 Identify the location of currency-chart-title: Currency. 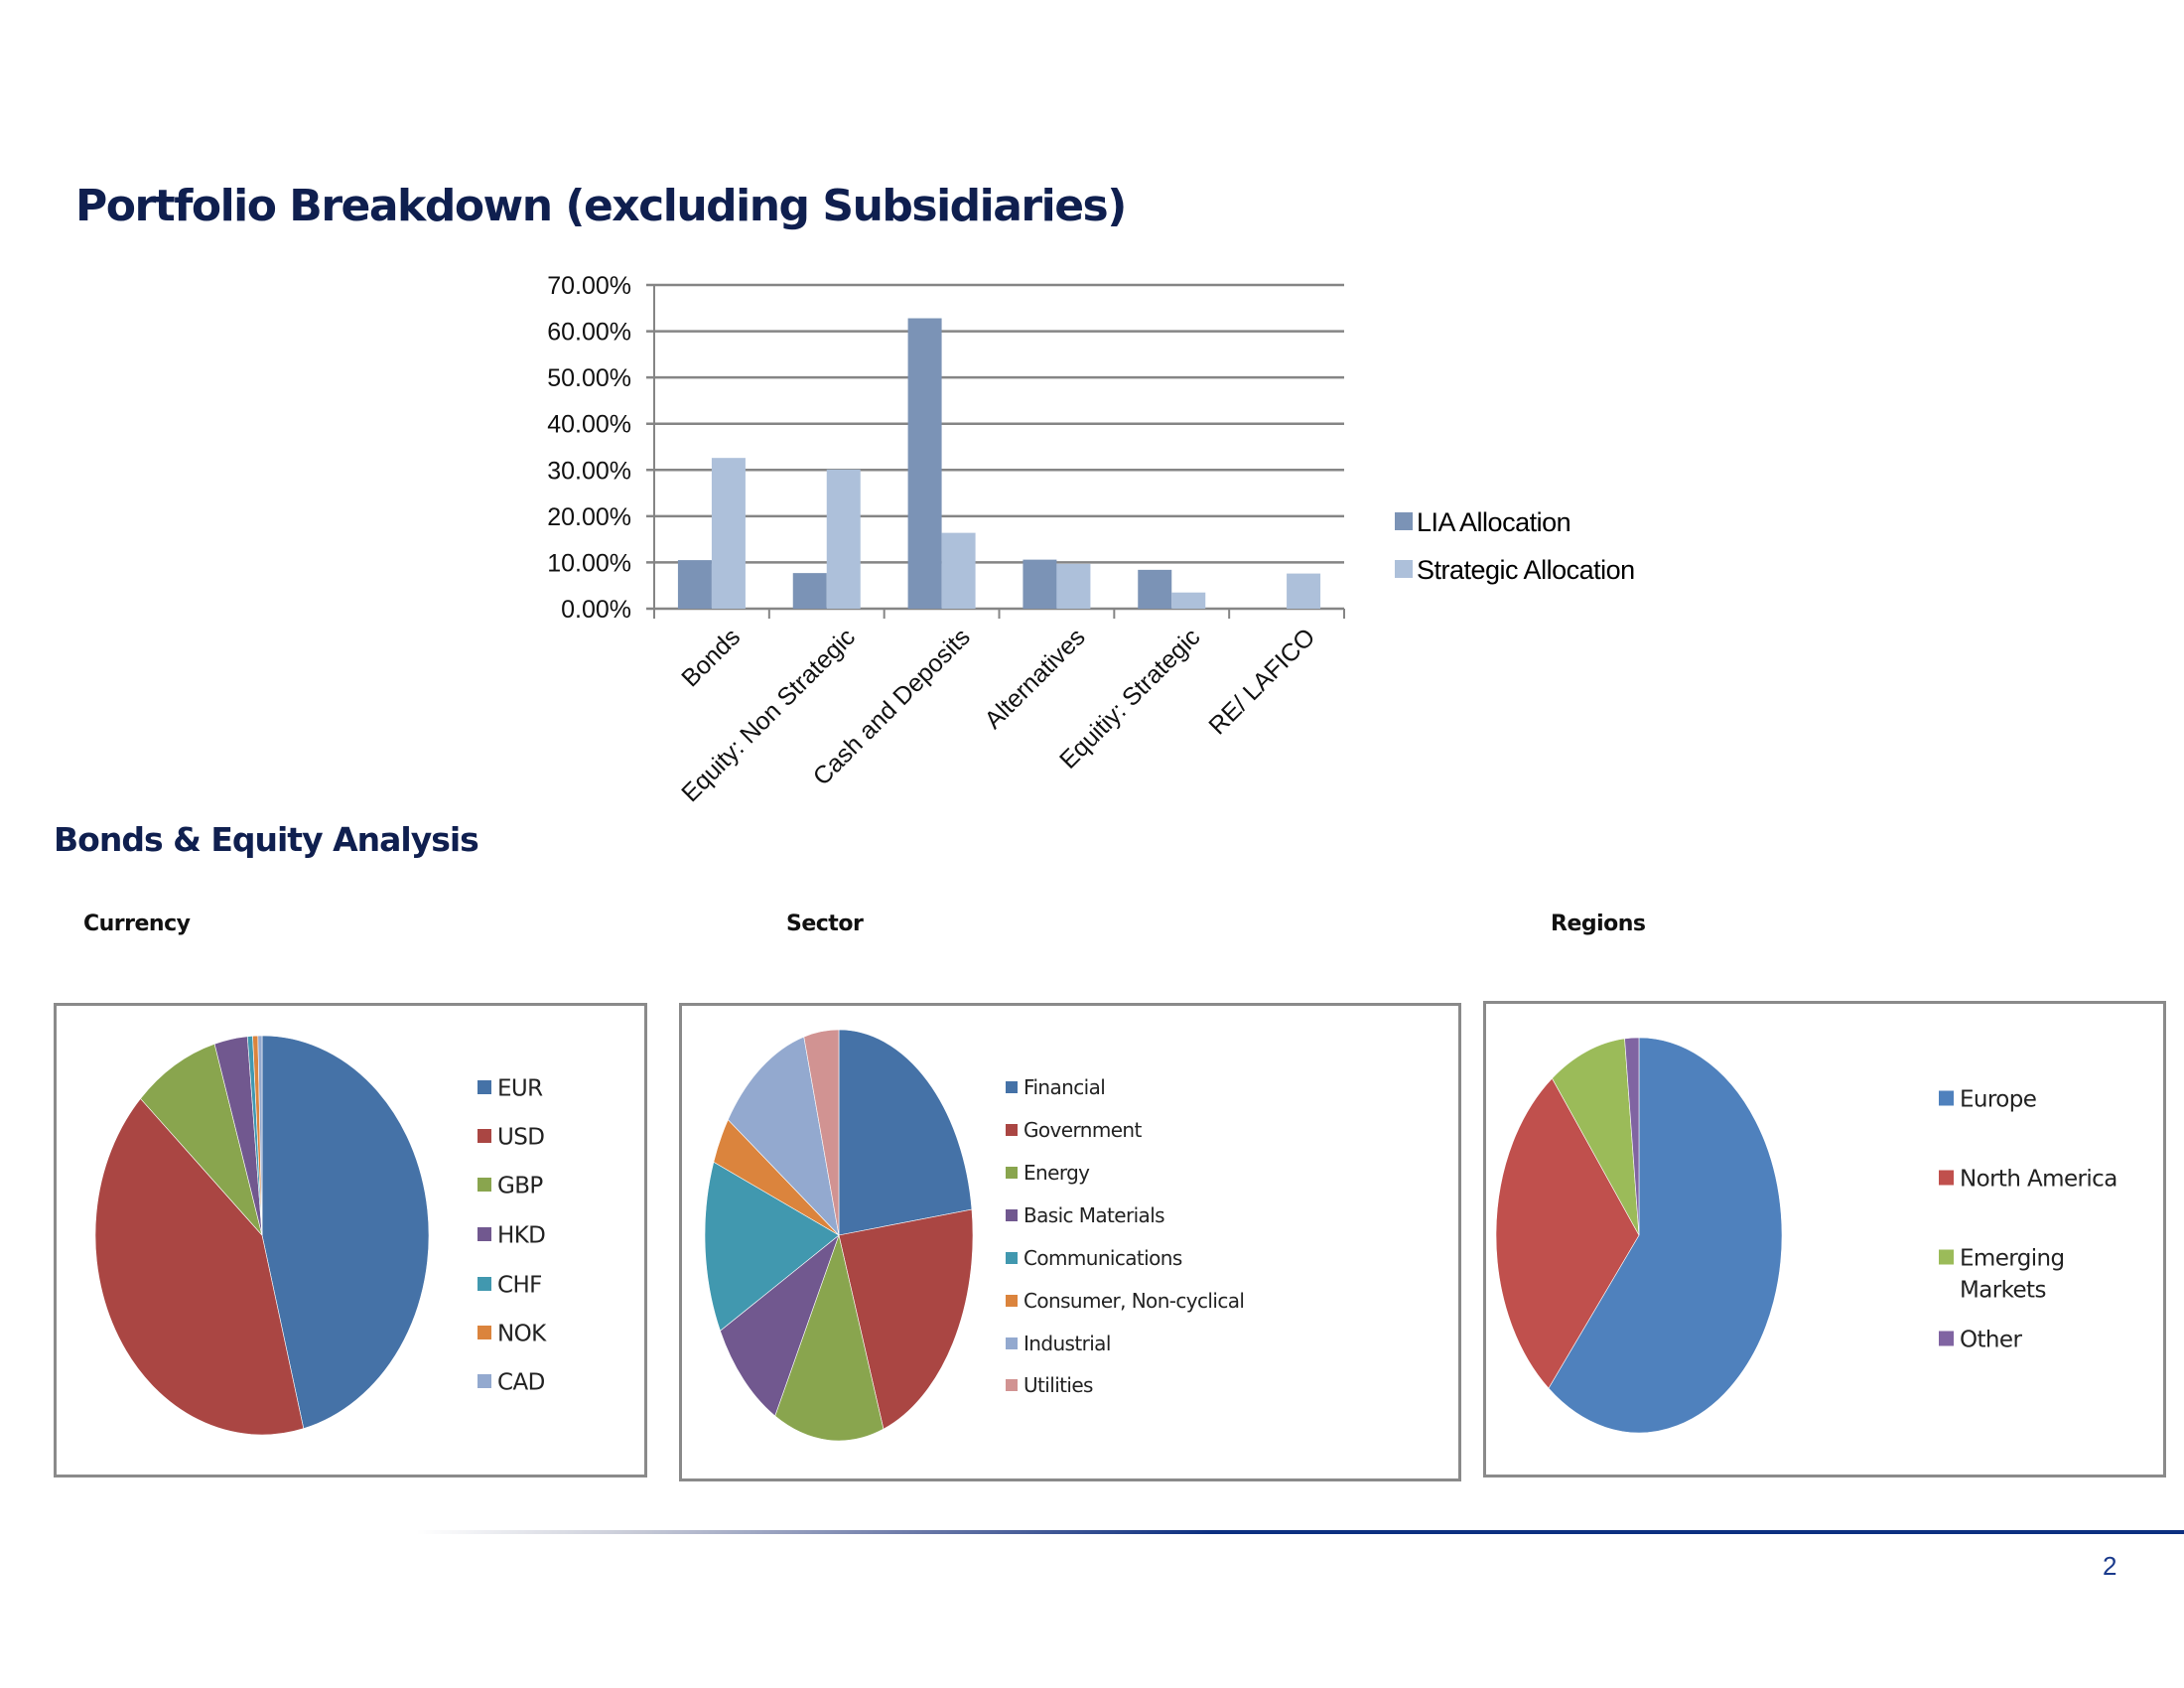
(137, 924).